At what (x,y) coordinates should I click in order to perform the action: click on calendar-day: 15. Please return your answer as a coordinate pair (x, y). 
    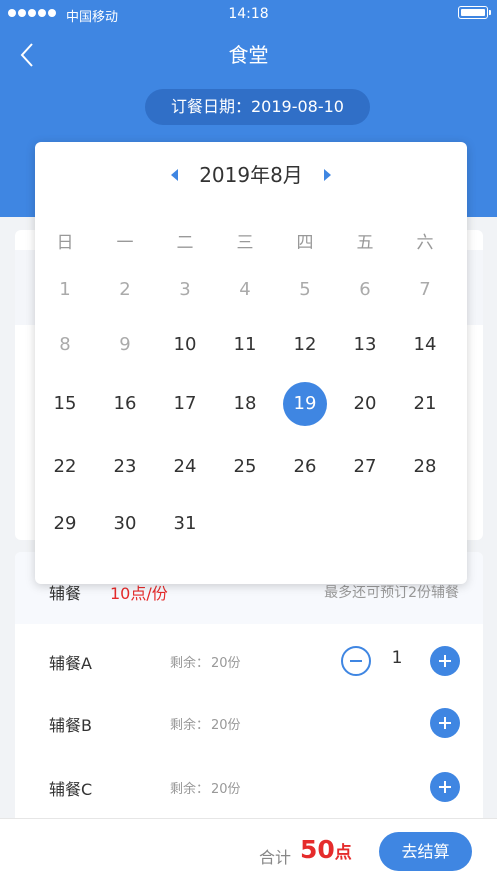
    Looking at the image, I should click on (65, 404).